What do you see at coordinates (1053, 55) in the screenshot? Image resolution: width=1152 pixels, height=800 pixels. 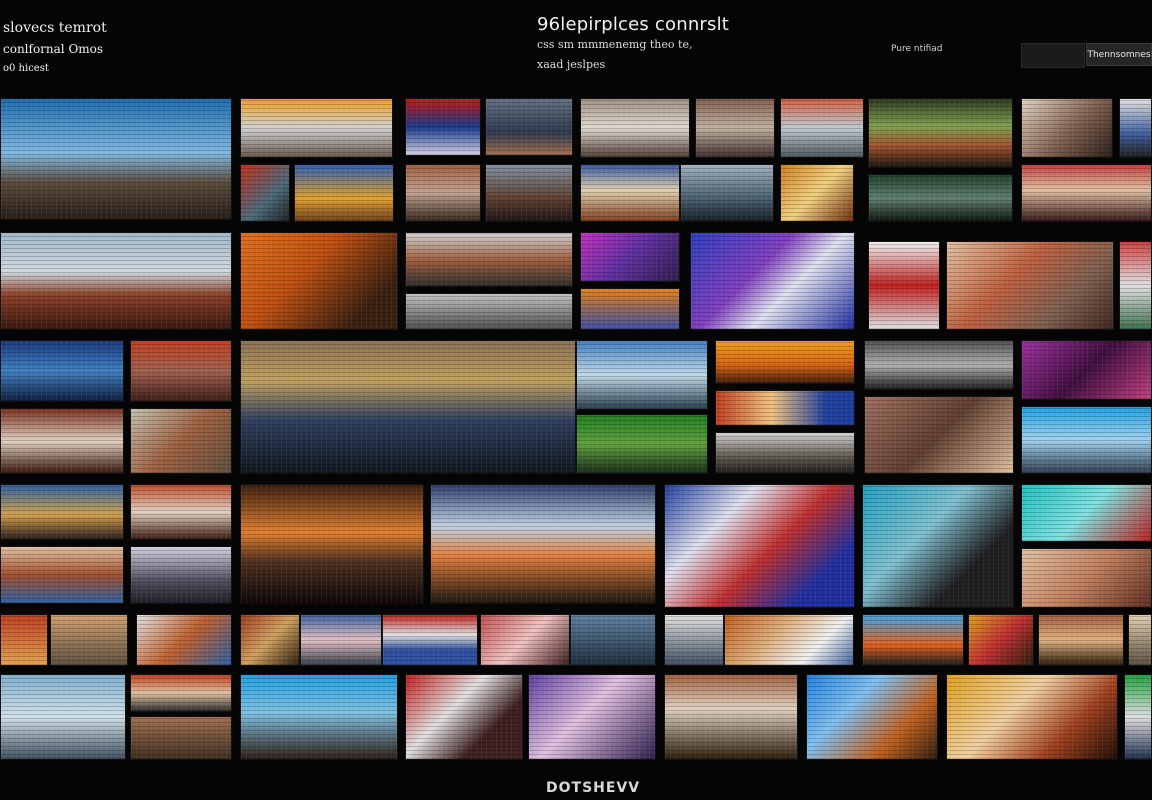 I see `search-input` at bounding box center [1053, 55].